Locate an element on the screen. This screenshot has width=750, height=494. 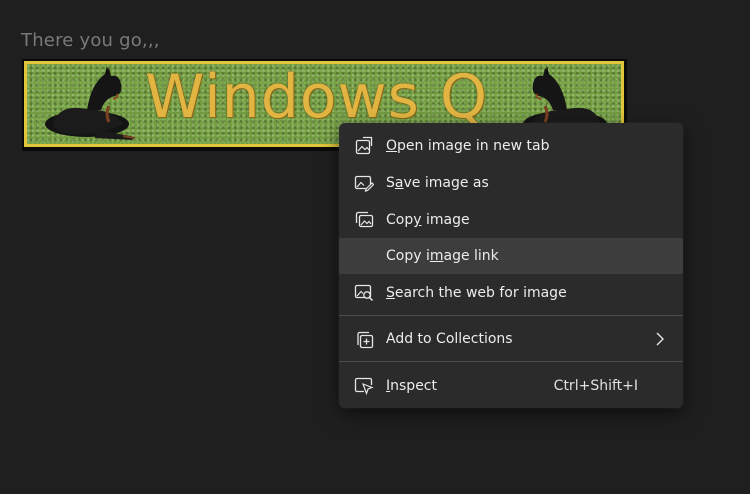
post-text: There you go,,, is located at coordinates (90, 40).